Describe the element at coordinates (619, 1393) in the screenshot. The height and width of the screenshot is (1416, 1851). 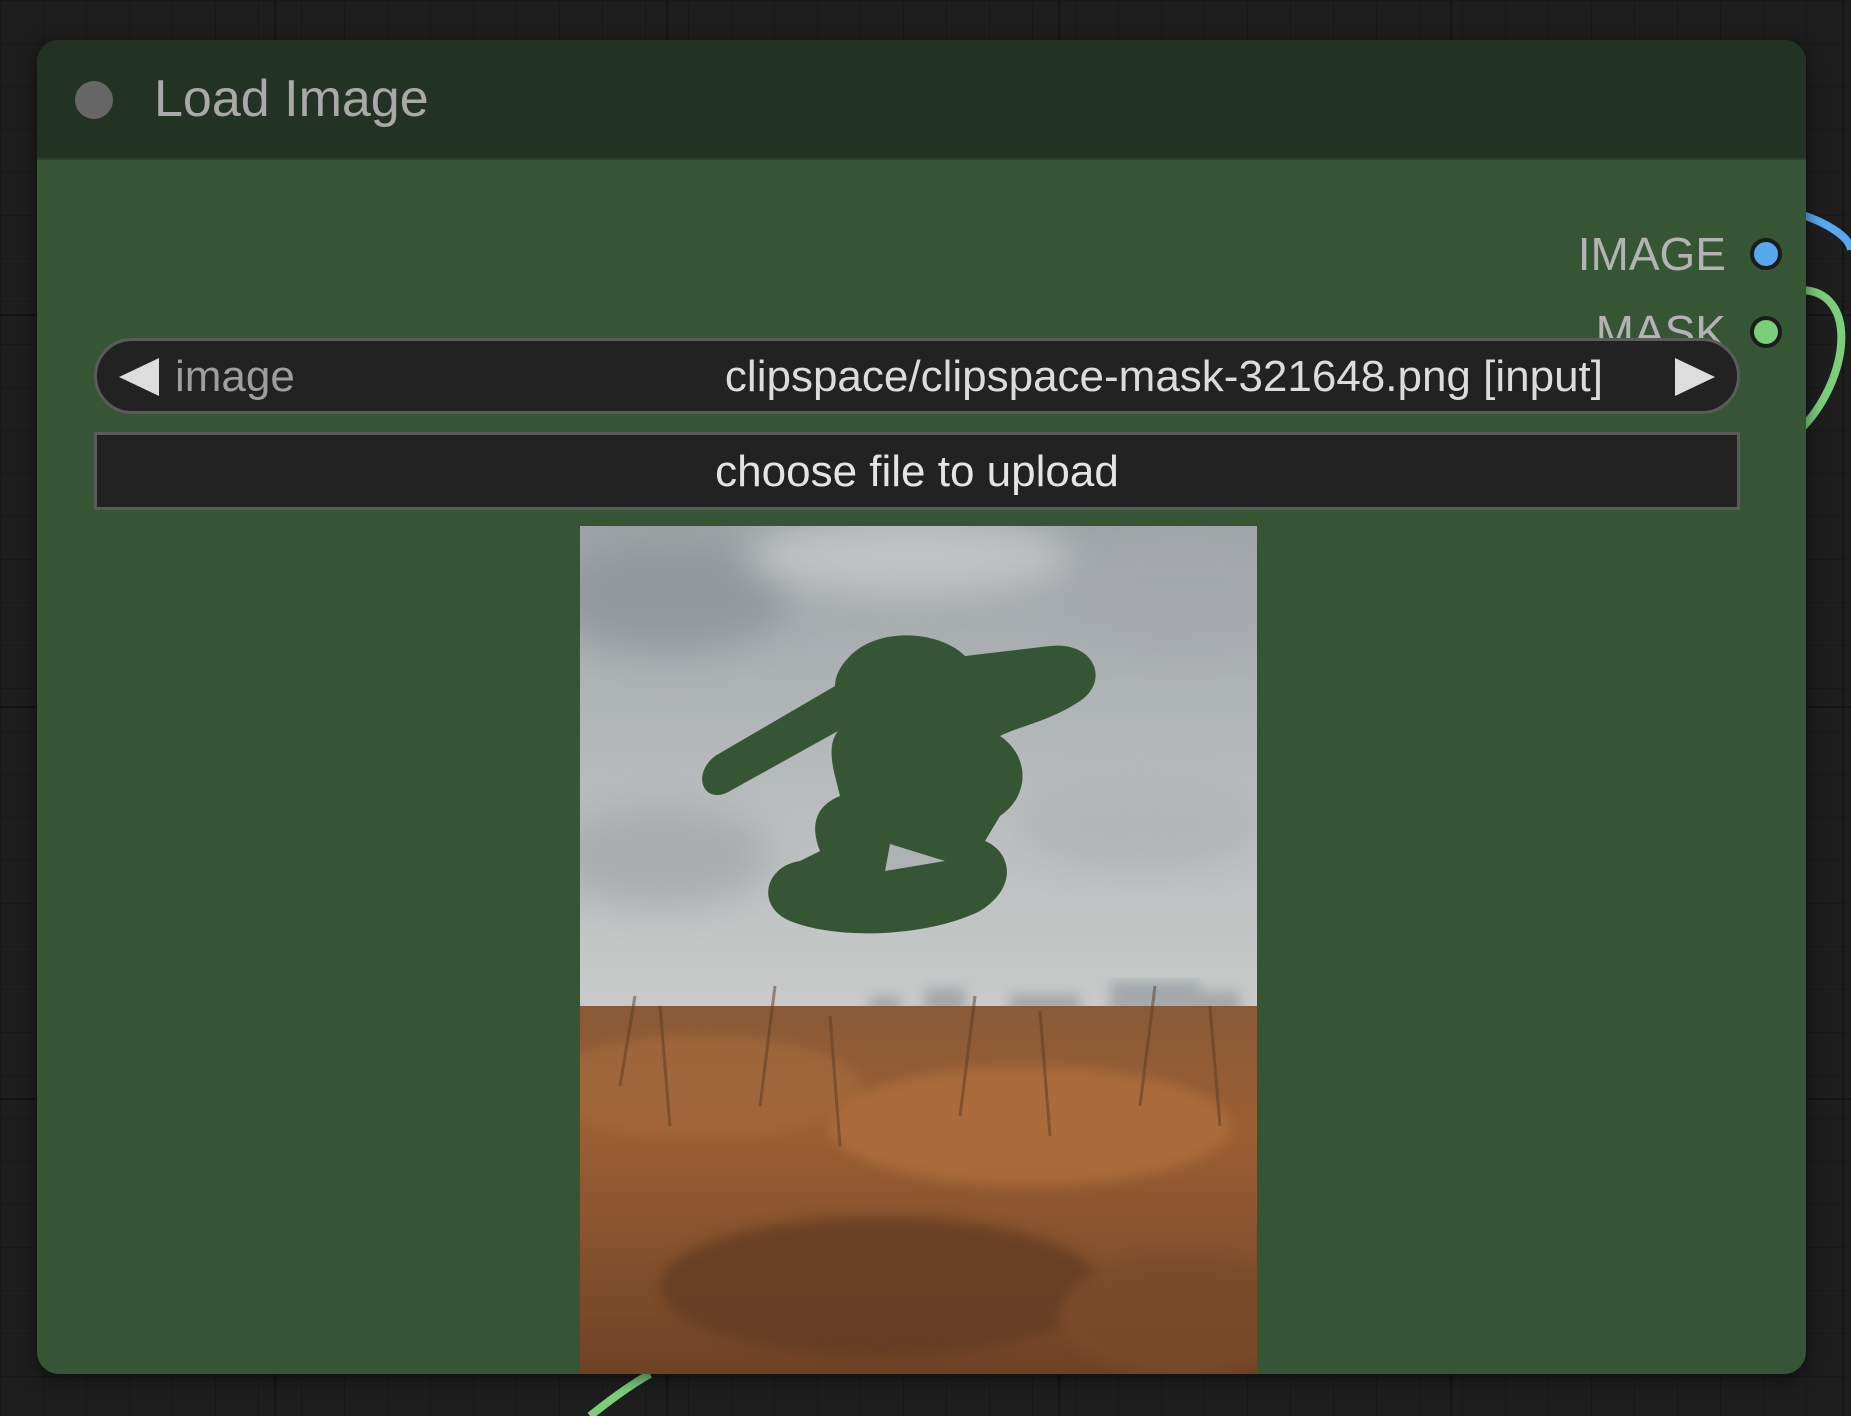
I see `input-wire` at that location.